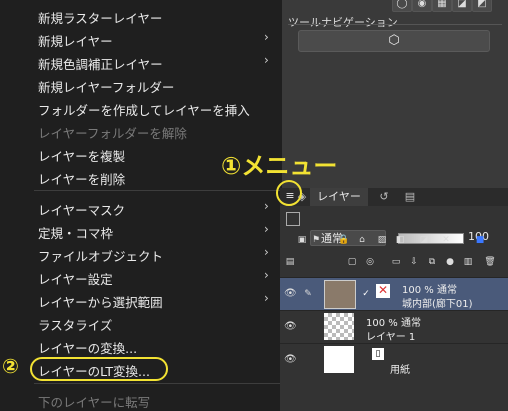  Describe the element at coordinates (391, 337) in the screenshot. I see `layer-name: レイヤー 1` at that location.